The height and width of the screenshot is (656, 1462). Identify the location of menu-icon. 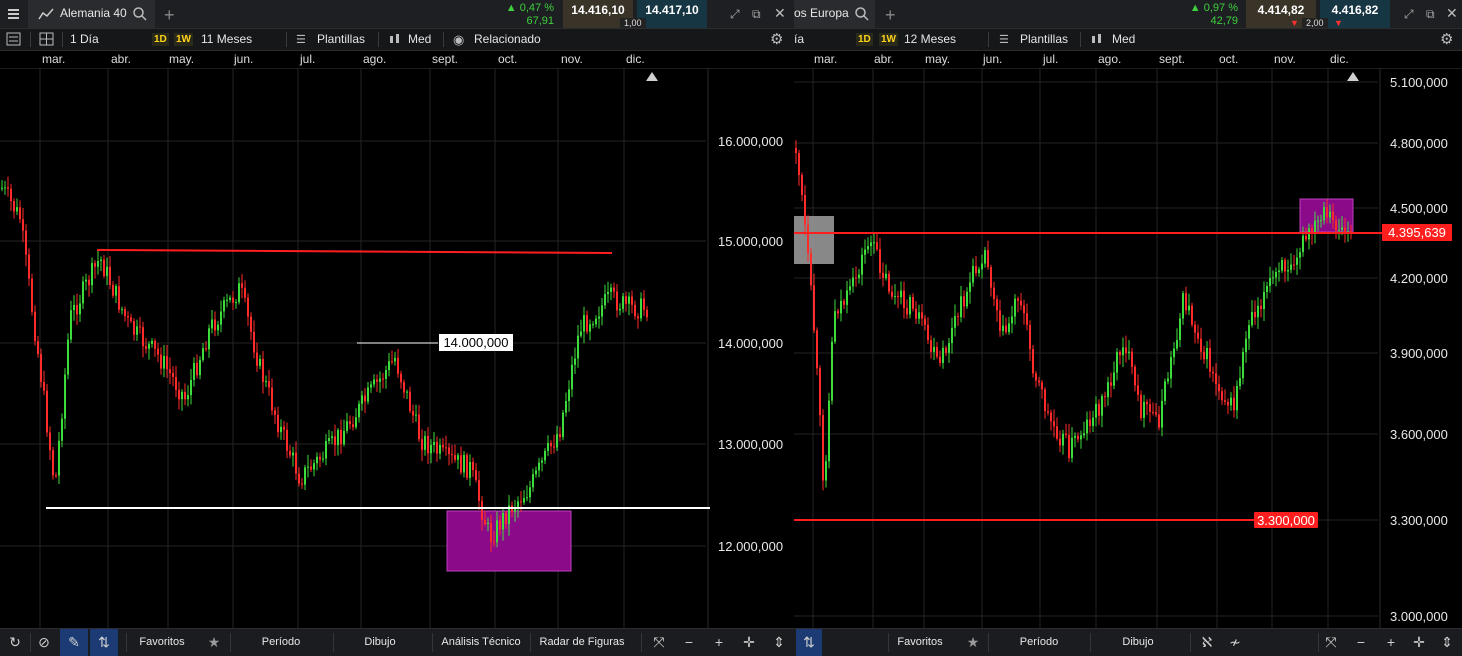
(14, 14).